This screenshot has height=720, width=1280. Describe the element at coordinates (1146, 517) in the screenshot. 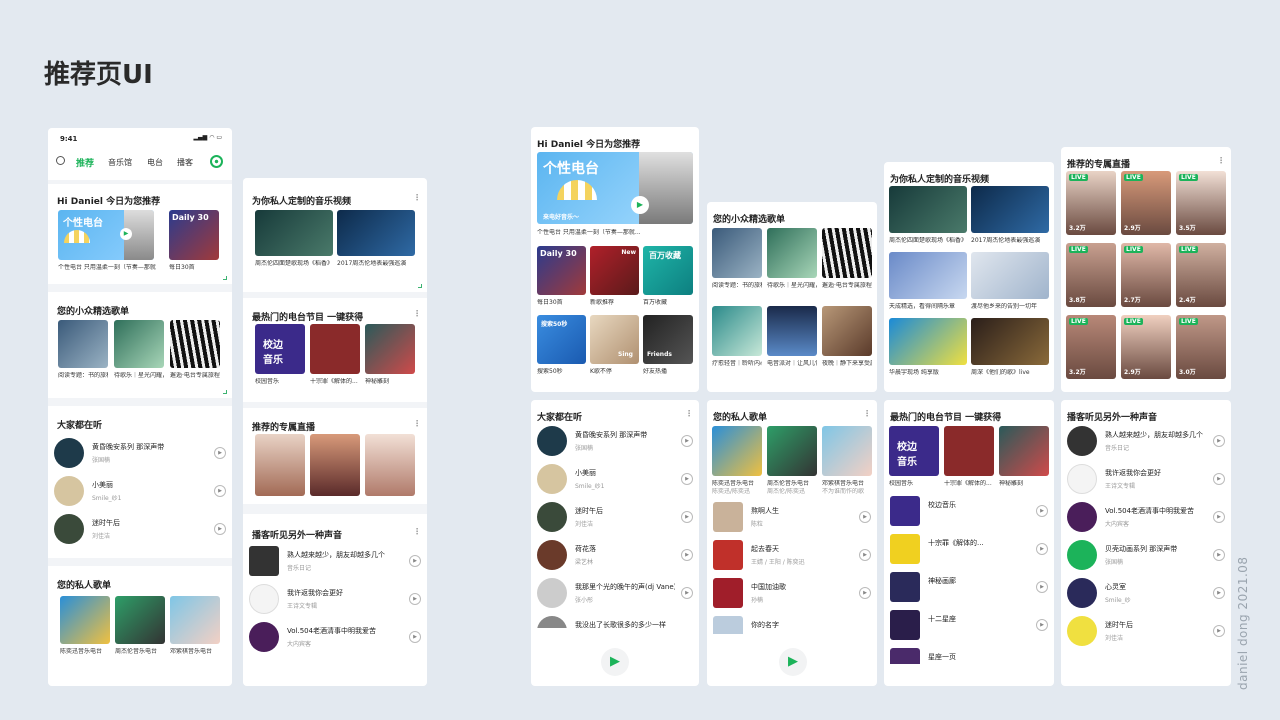

I see `podcast-row: Vol.504老酒清事中明我爱苦 大内宾客 ▶` at that location.